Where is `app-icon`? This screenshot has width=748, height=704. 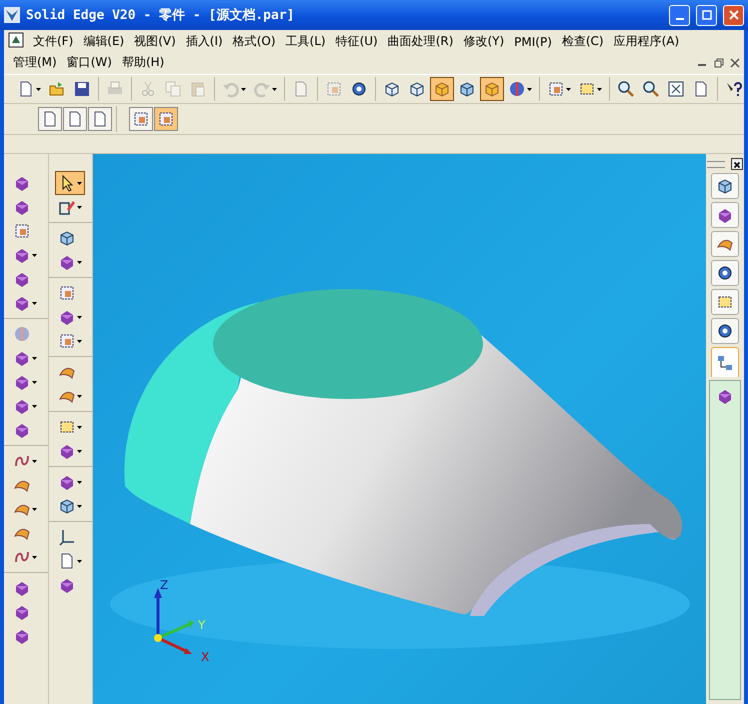
app-icon is located at coordinates (12, 15).